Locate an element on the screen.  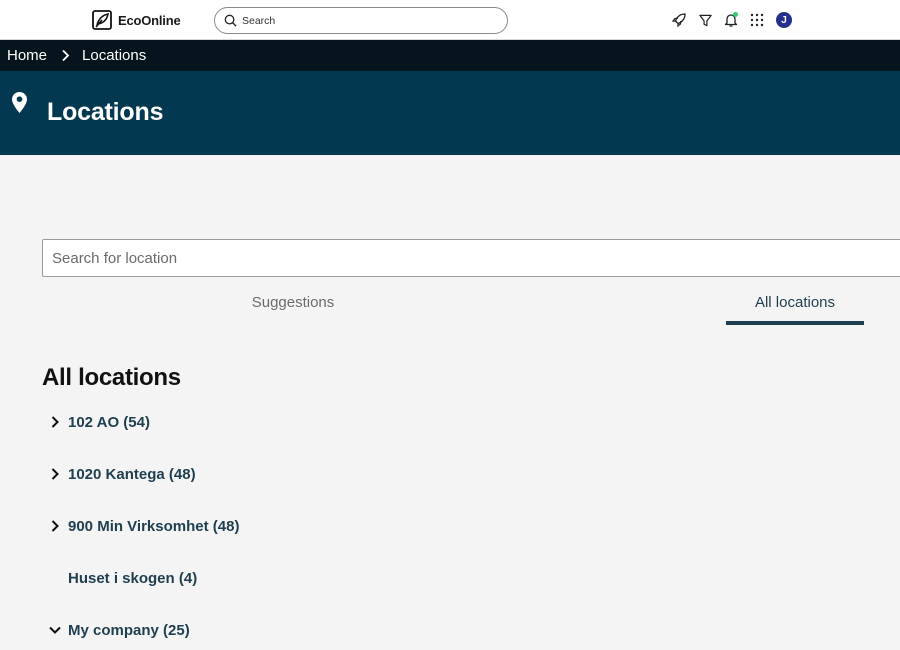
bell-icon is located at coordinates (731, 20).